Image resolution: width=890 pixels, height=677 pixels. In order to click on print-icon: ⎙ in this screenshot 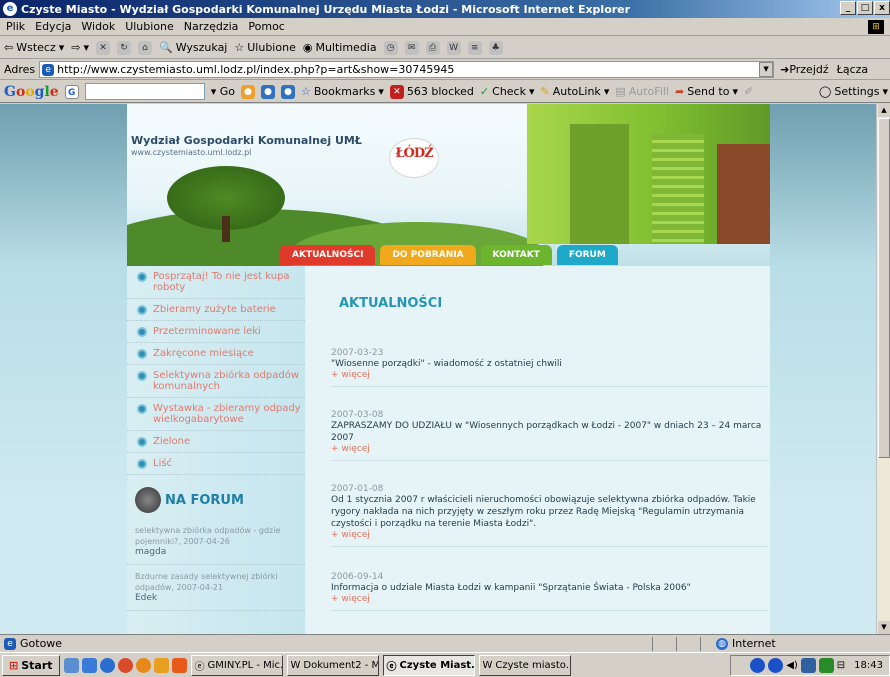, I will do `click(432, 47)`.